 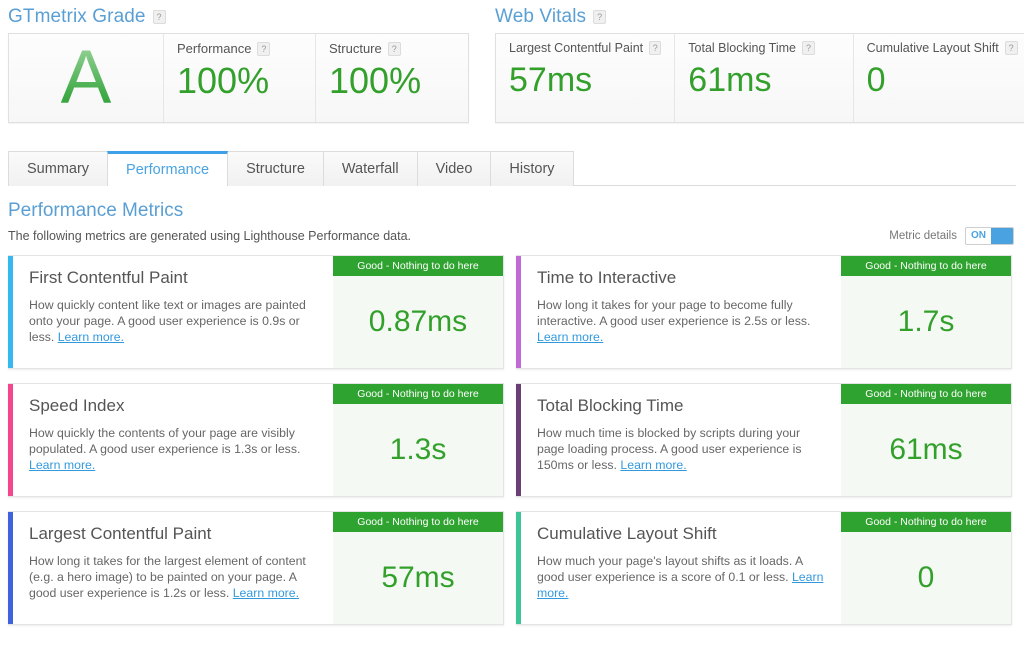 What do you see at coordinates (532, 168) in the screenshot?
I see `tab-history: History` at bounding box center [532, 168].